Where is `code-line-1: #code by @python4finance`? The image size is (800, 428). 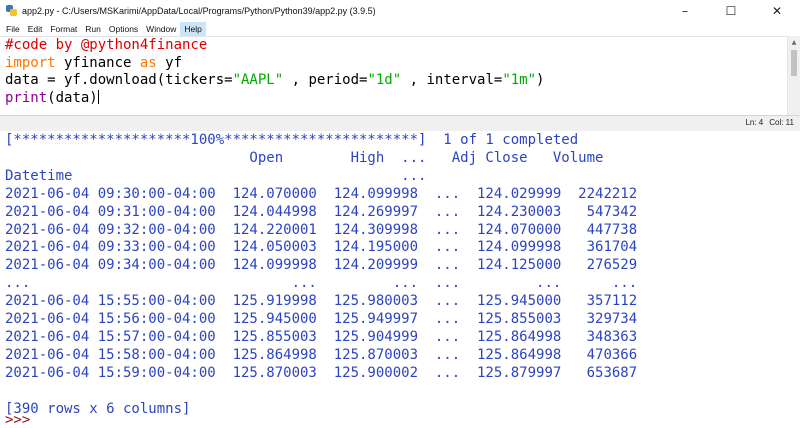 code-line-1: #code by @python4finance is located at coordinates (106, 45).